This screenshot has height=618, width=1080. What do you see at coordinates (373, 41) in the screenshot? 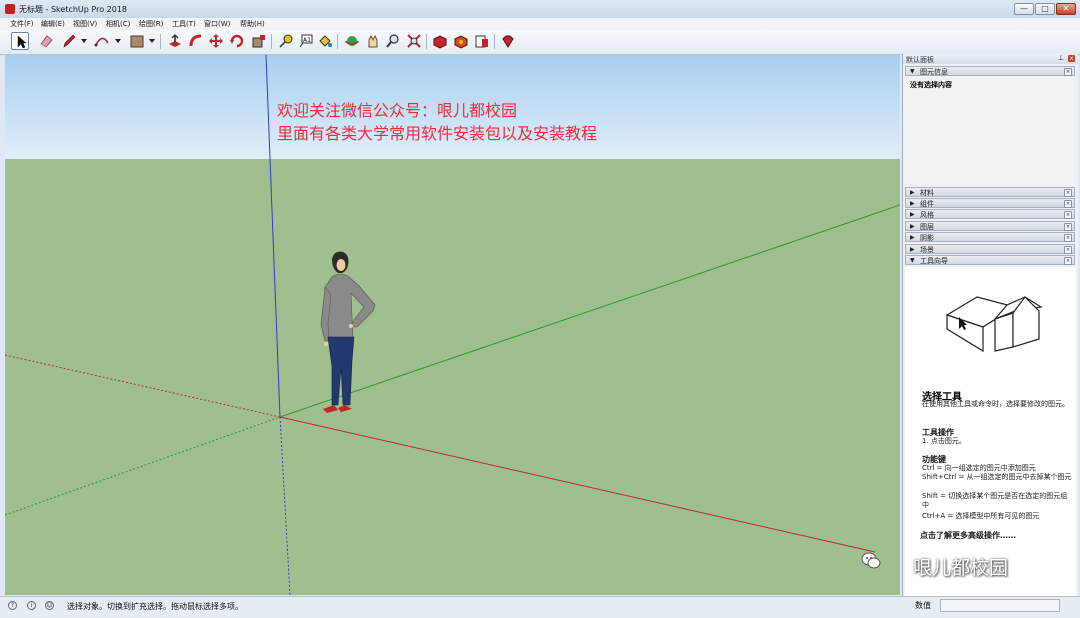
I see `pan-tool-button` at bounding box center [373, 41].